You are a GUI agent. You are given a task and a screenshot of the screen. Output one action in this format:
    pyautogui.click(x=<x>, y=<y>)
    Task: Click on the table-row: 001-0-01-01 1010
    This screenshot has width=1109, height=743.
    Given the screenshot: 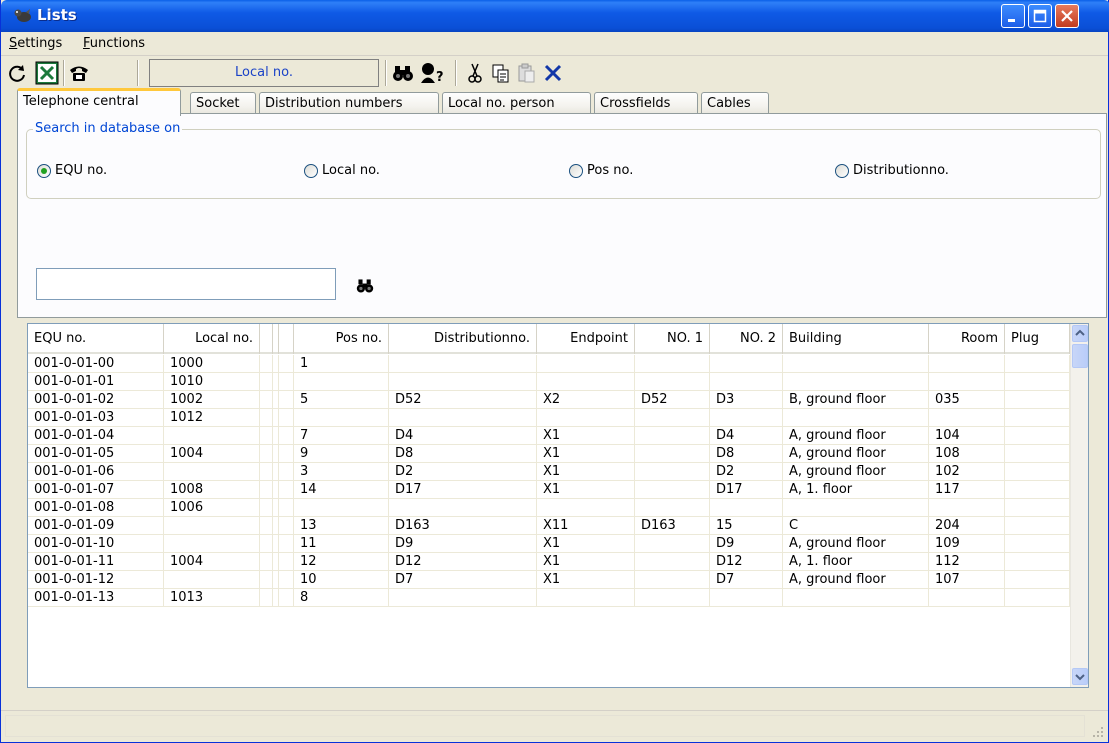 What is the action you would take?
    pyautogui.click(x=549, y=382)
    